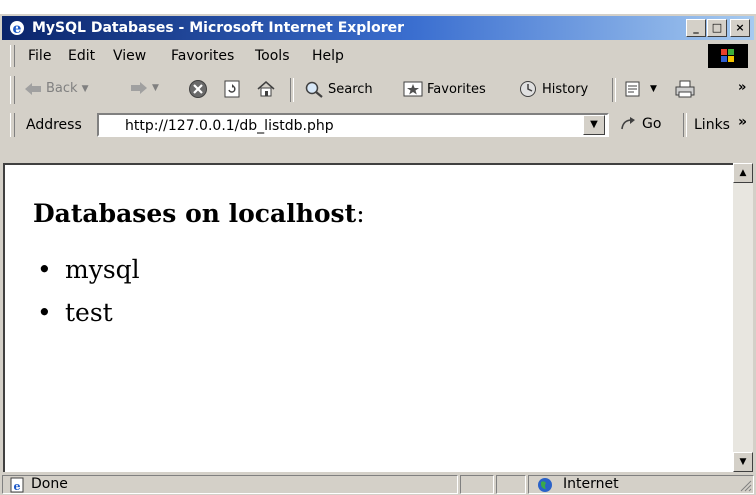 This screenshot has height=495, width=756. What do you see at coordinates (155, 88) in the screenshot?
I see `forward-dropdown-icon: ▼` at bounding box center [155, 88].